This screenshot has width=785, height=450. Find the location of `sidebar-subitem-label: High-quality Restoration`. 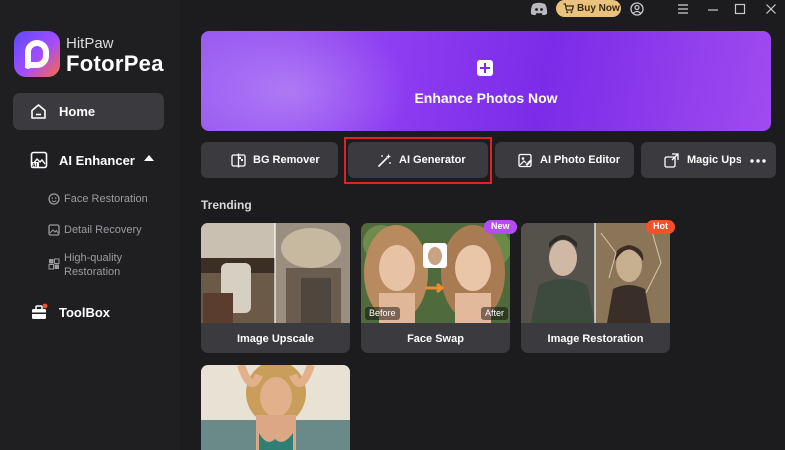

sidebar-subitem-label: High-quality Restoration is located at coordinates (93, 265).